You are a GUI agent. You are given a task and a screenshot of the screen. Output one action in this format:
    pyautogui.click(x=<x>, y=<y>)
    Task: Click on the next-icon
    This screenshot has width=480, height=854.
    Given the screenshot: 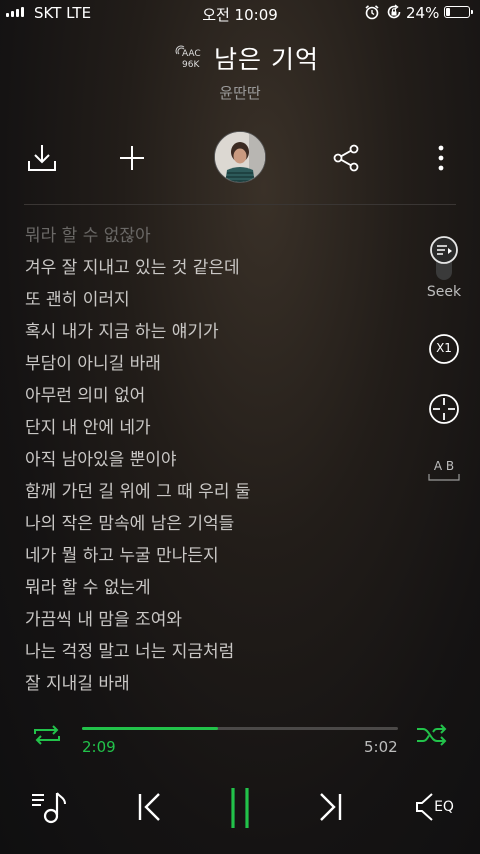 What is the action you would take?
    pyautogui.click(x=331, y=807)
    